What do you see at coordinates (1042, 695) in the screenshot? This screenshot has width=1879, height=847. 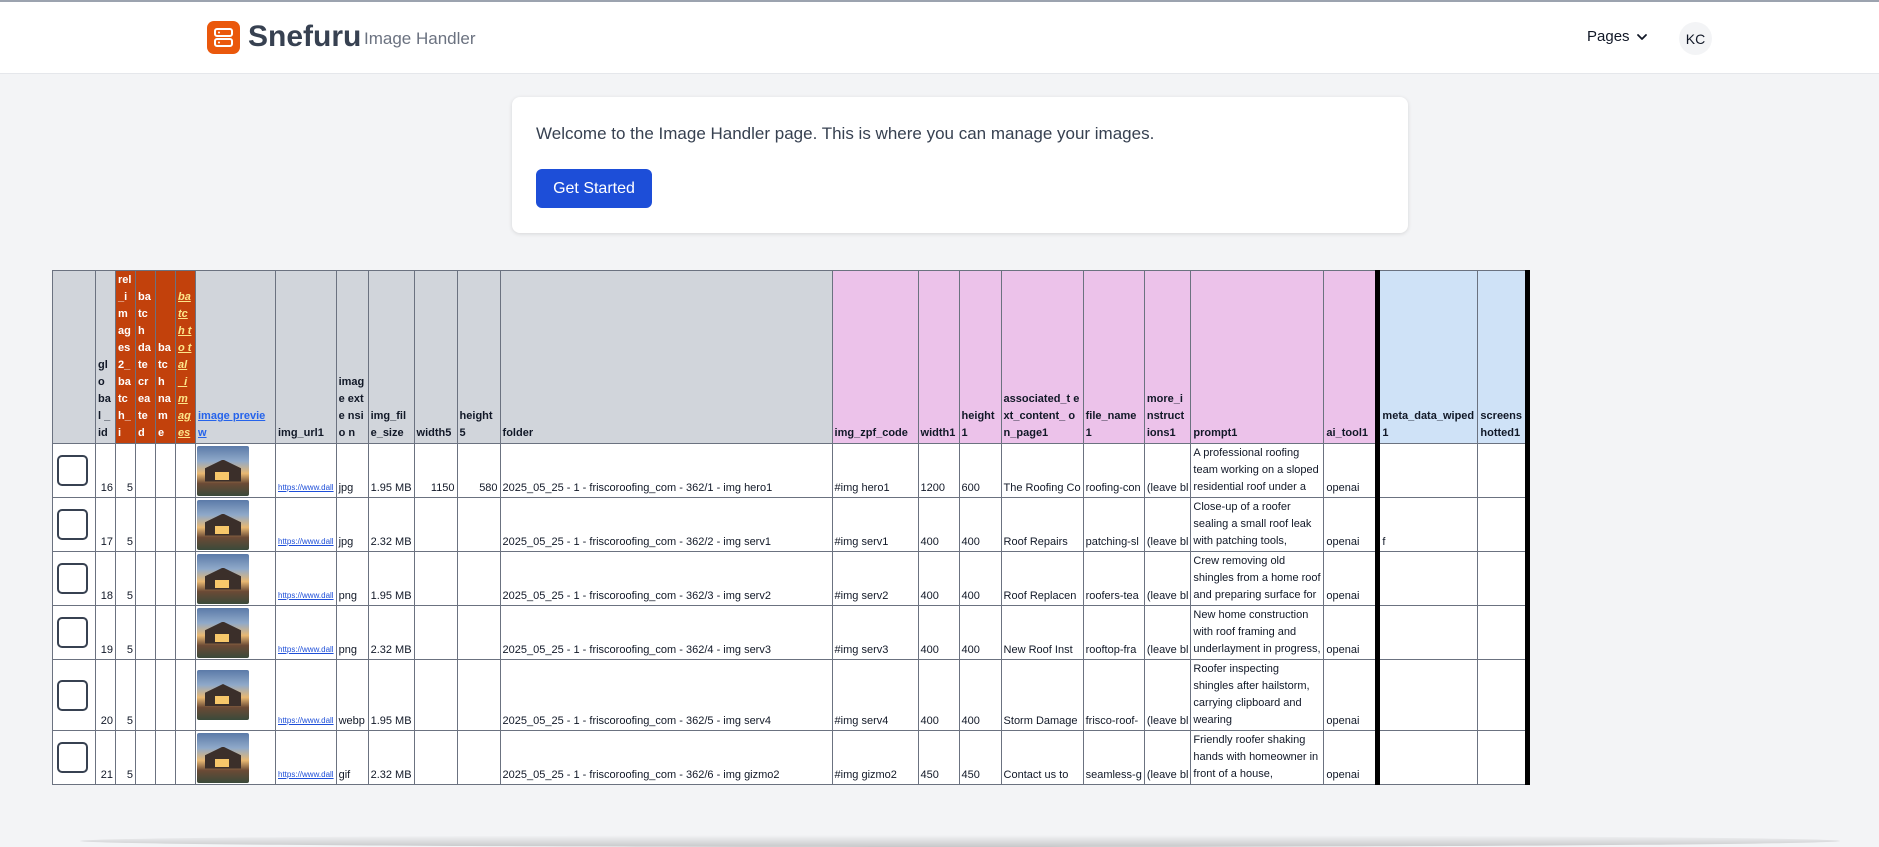 I see `cell-associated-text: Storm Damage` at bounding box center [1042, 695].